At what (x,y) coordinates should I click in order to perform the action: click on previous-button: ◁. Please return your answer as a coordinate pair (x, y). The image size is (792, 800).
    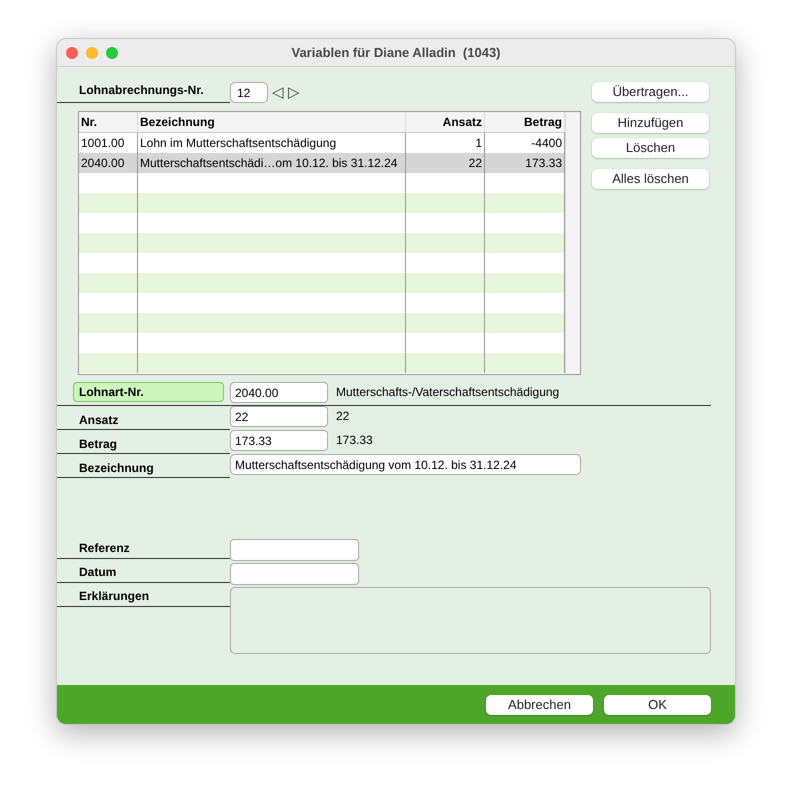
    Looking at the image, I should click on (278, 93).